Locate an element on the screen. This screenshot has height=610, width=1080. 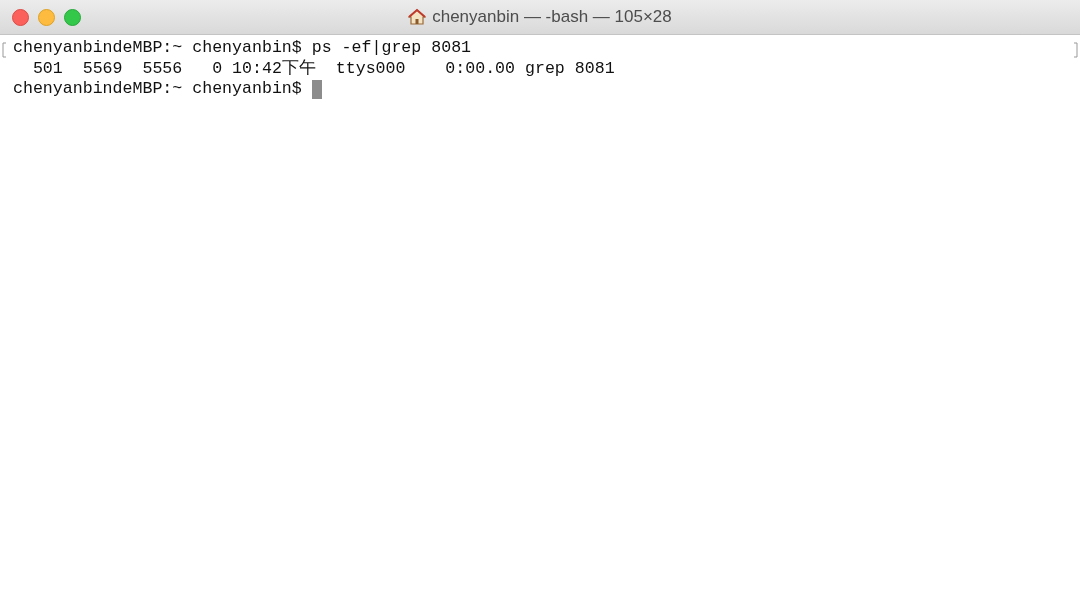
terminal-line: chenyanbindeMBP:~ chenyanbin$ is located at coordinates (158, 89).